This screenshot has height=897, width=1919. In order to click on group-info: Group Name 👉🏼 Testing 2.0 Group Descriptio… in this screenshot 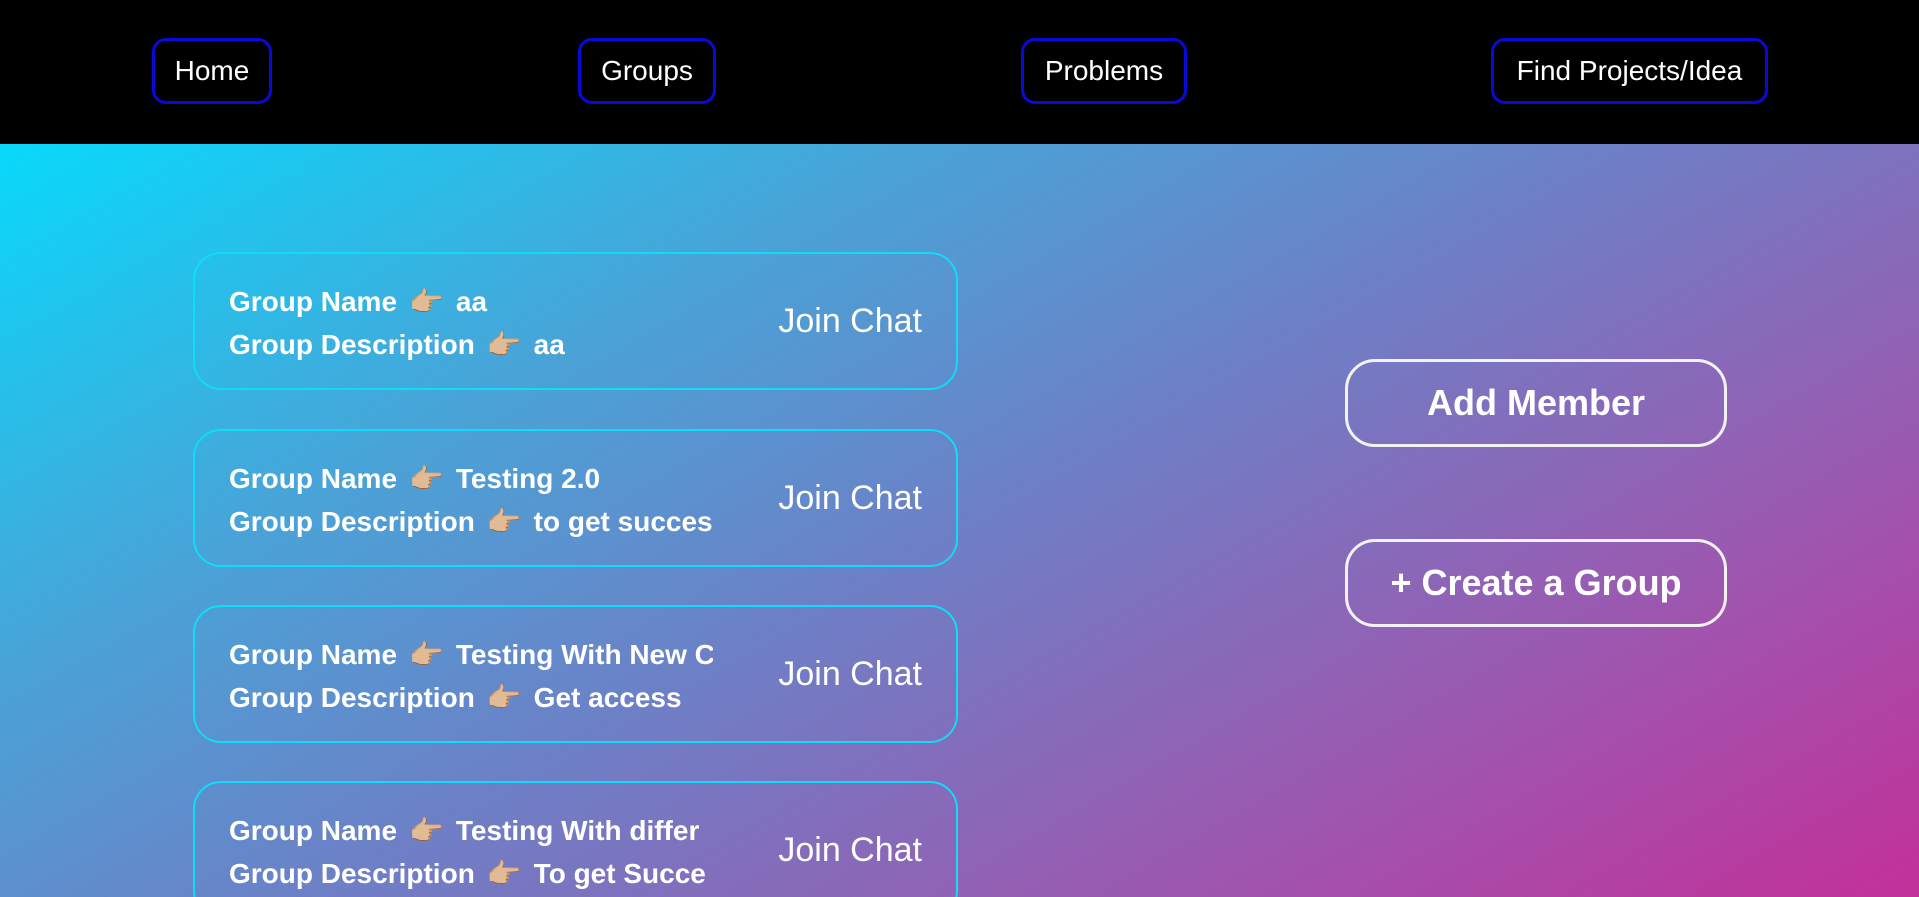, I will do `click(471, 500)`.